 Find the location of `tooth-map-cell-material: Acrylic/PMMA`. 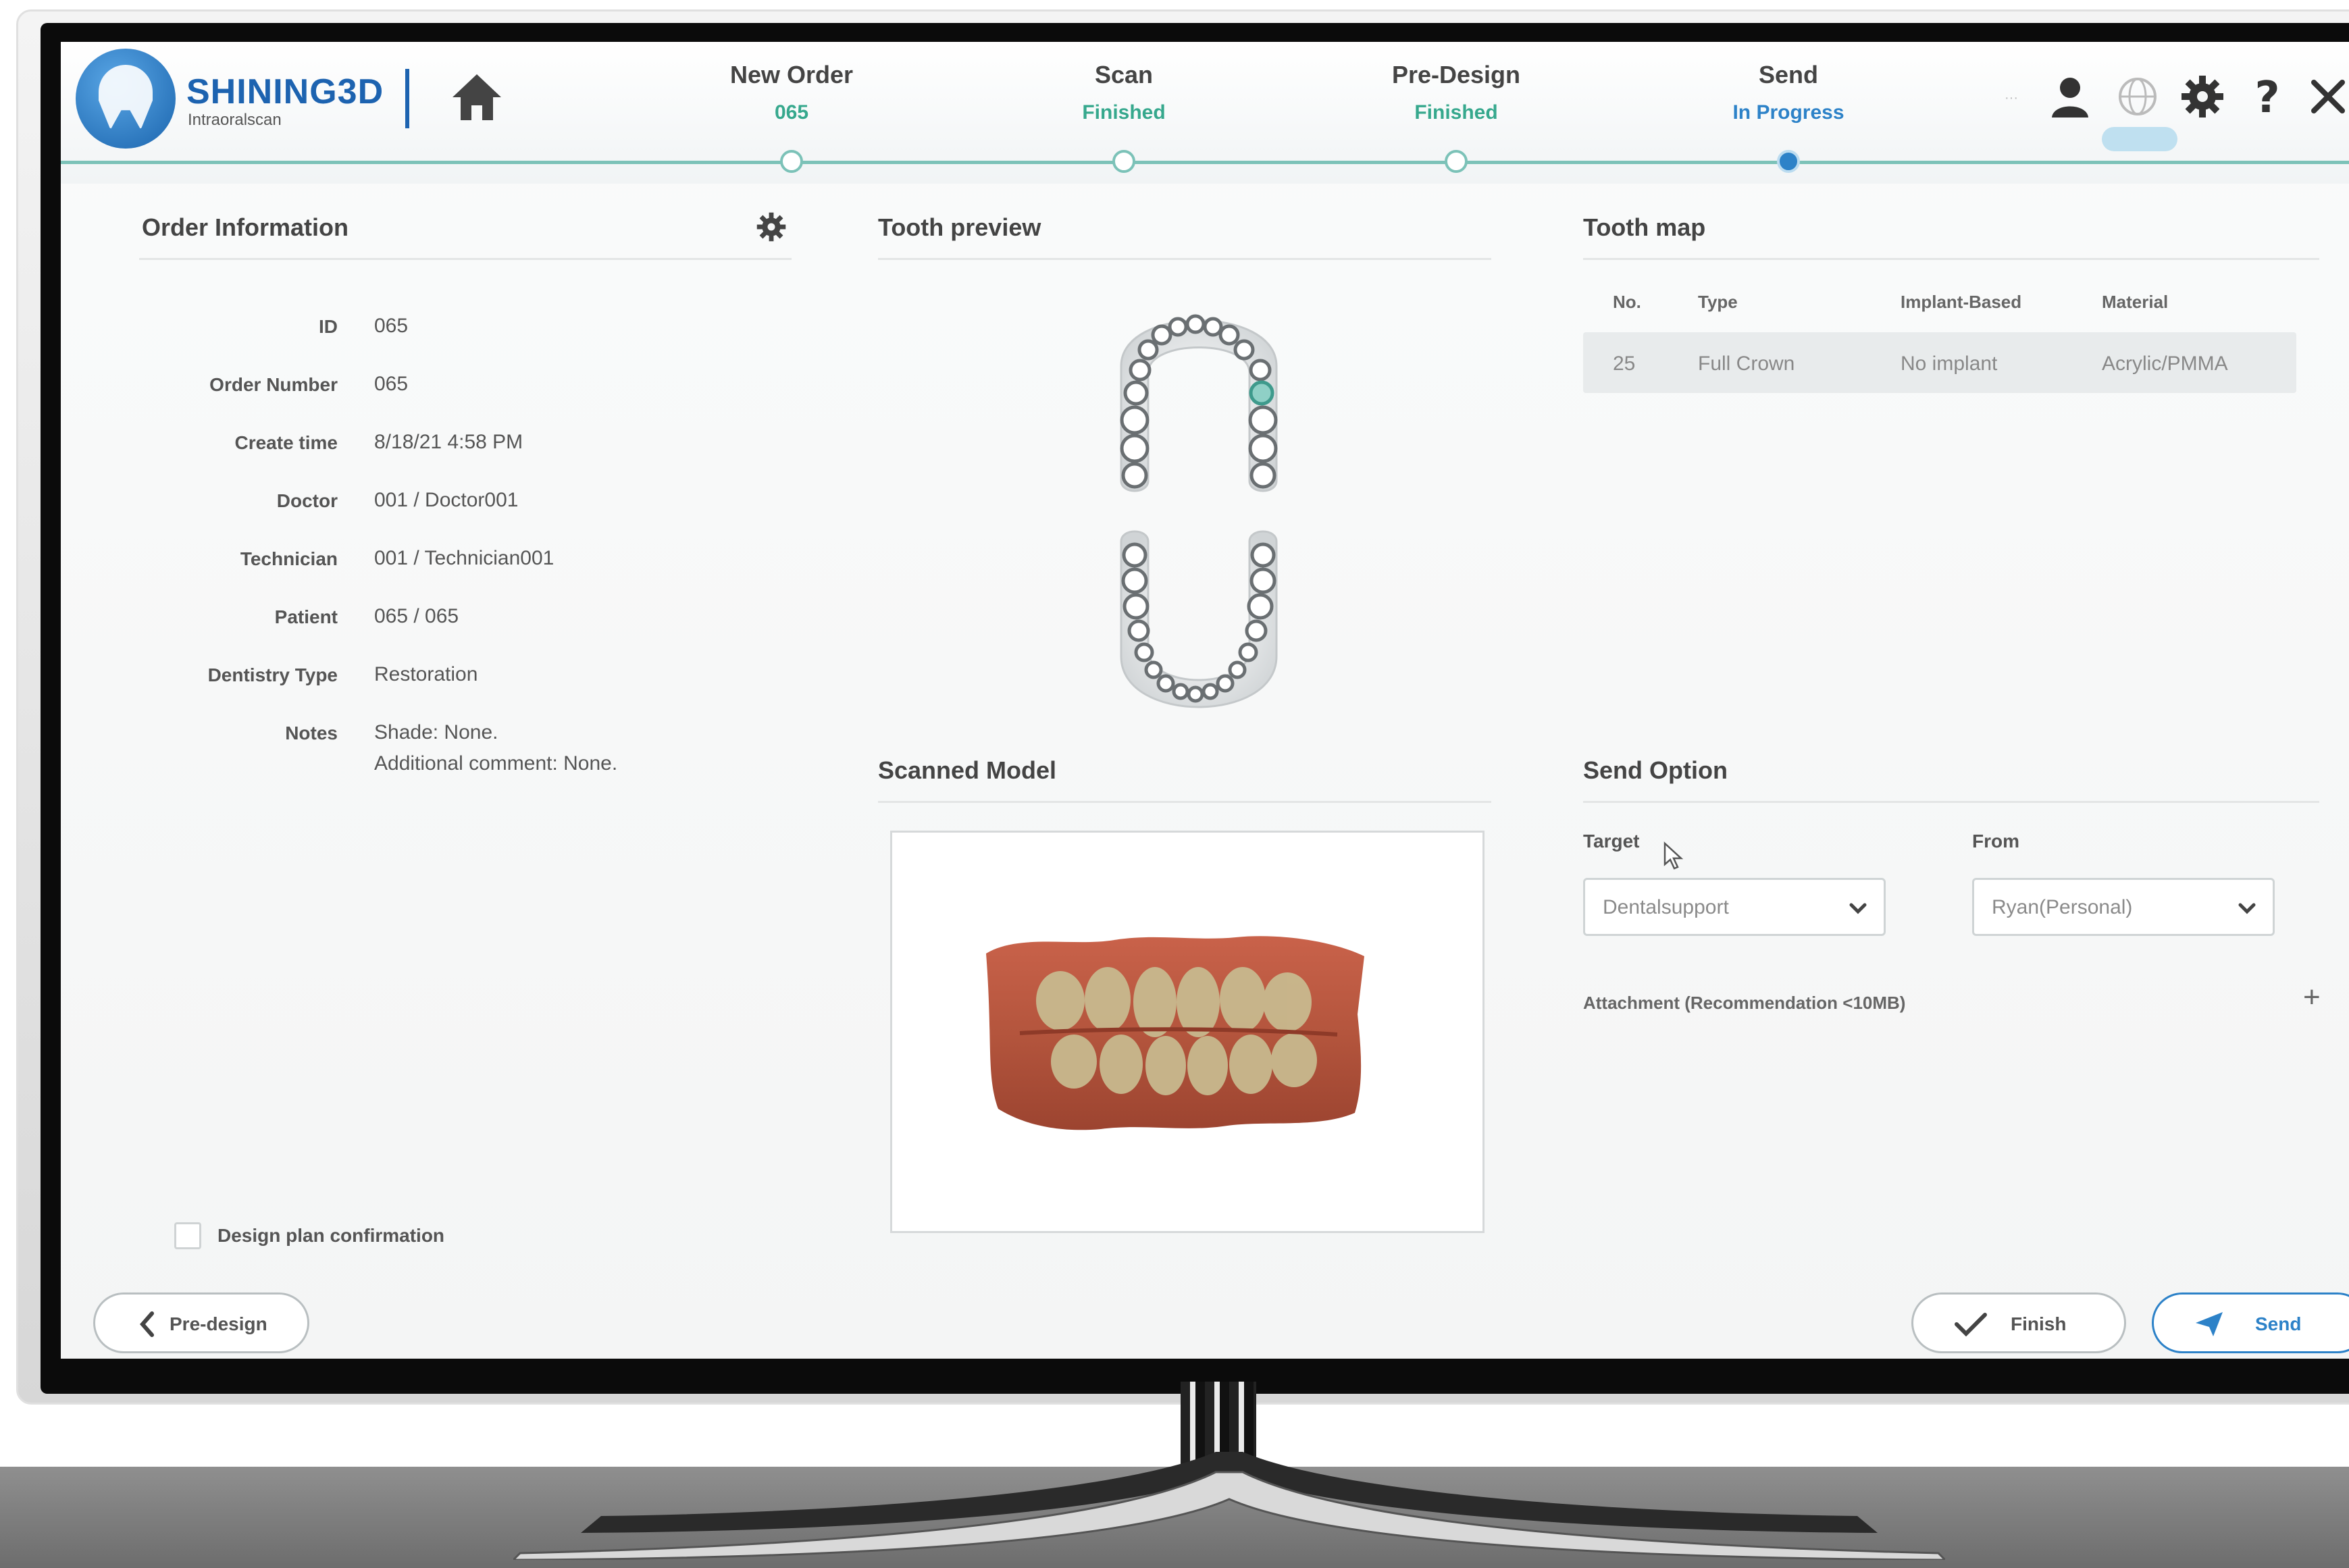

tooth-map-cell-material: Acrylic/PMMA is located at coordinates (2165, 363).